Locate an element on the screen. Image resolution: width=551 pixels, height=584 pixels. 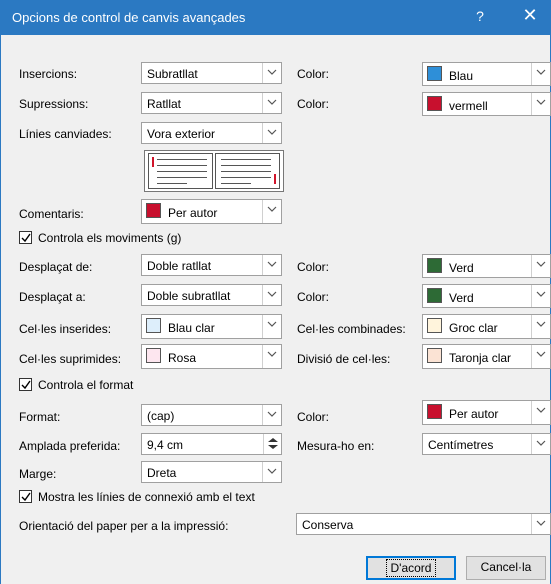
moved-to-color-select: Verd is located at coordinates (486, 296).